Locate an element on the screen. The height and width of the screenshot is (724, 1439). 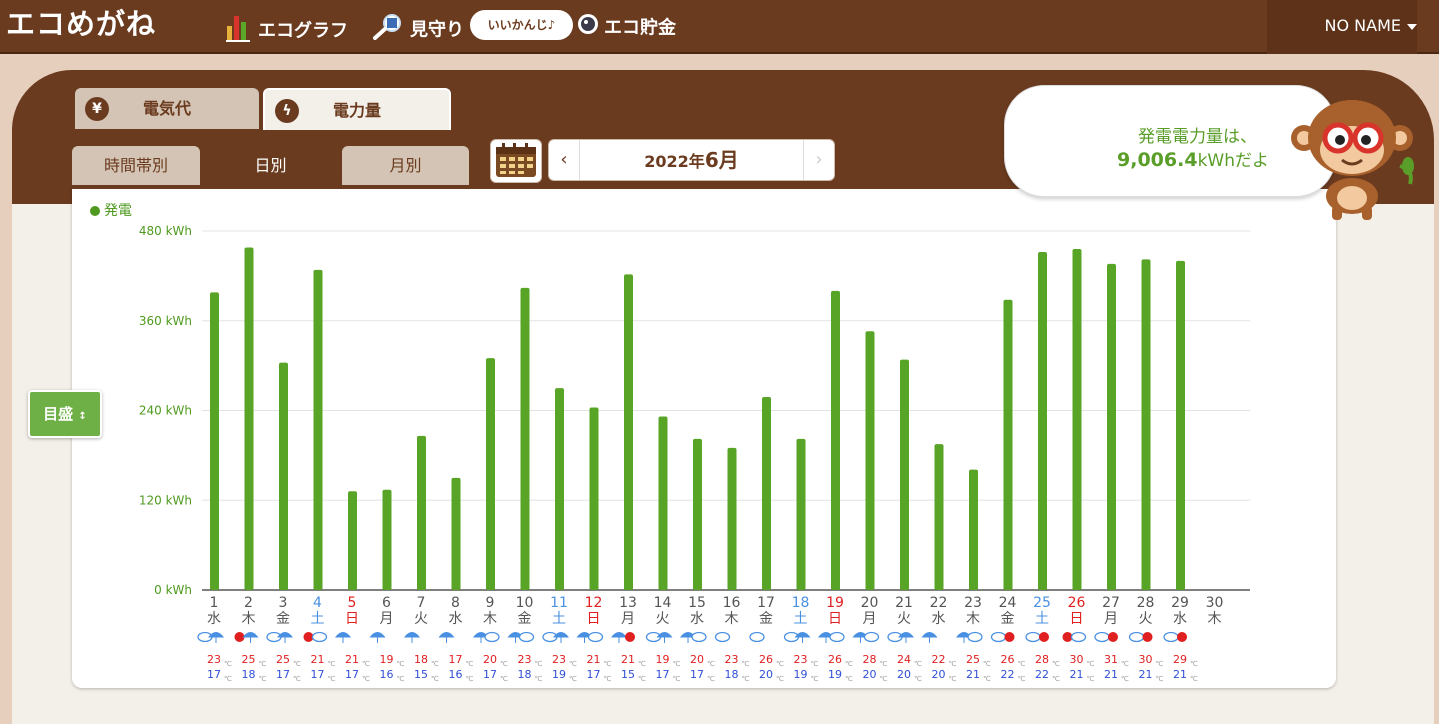
x-tick-day: 8 is located at coordinates (455, 603).